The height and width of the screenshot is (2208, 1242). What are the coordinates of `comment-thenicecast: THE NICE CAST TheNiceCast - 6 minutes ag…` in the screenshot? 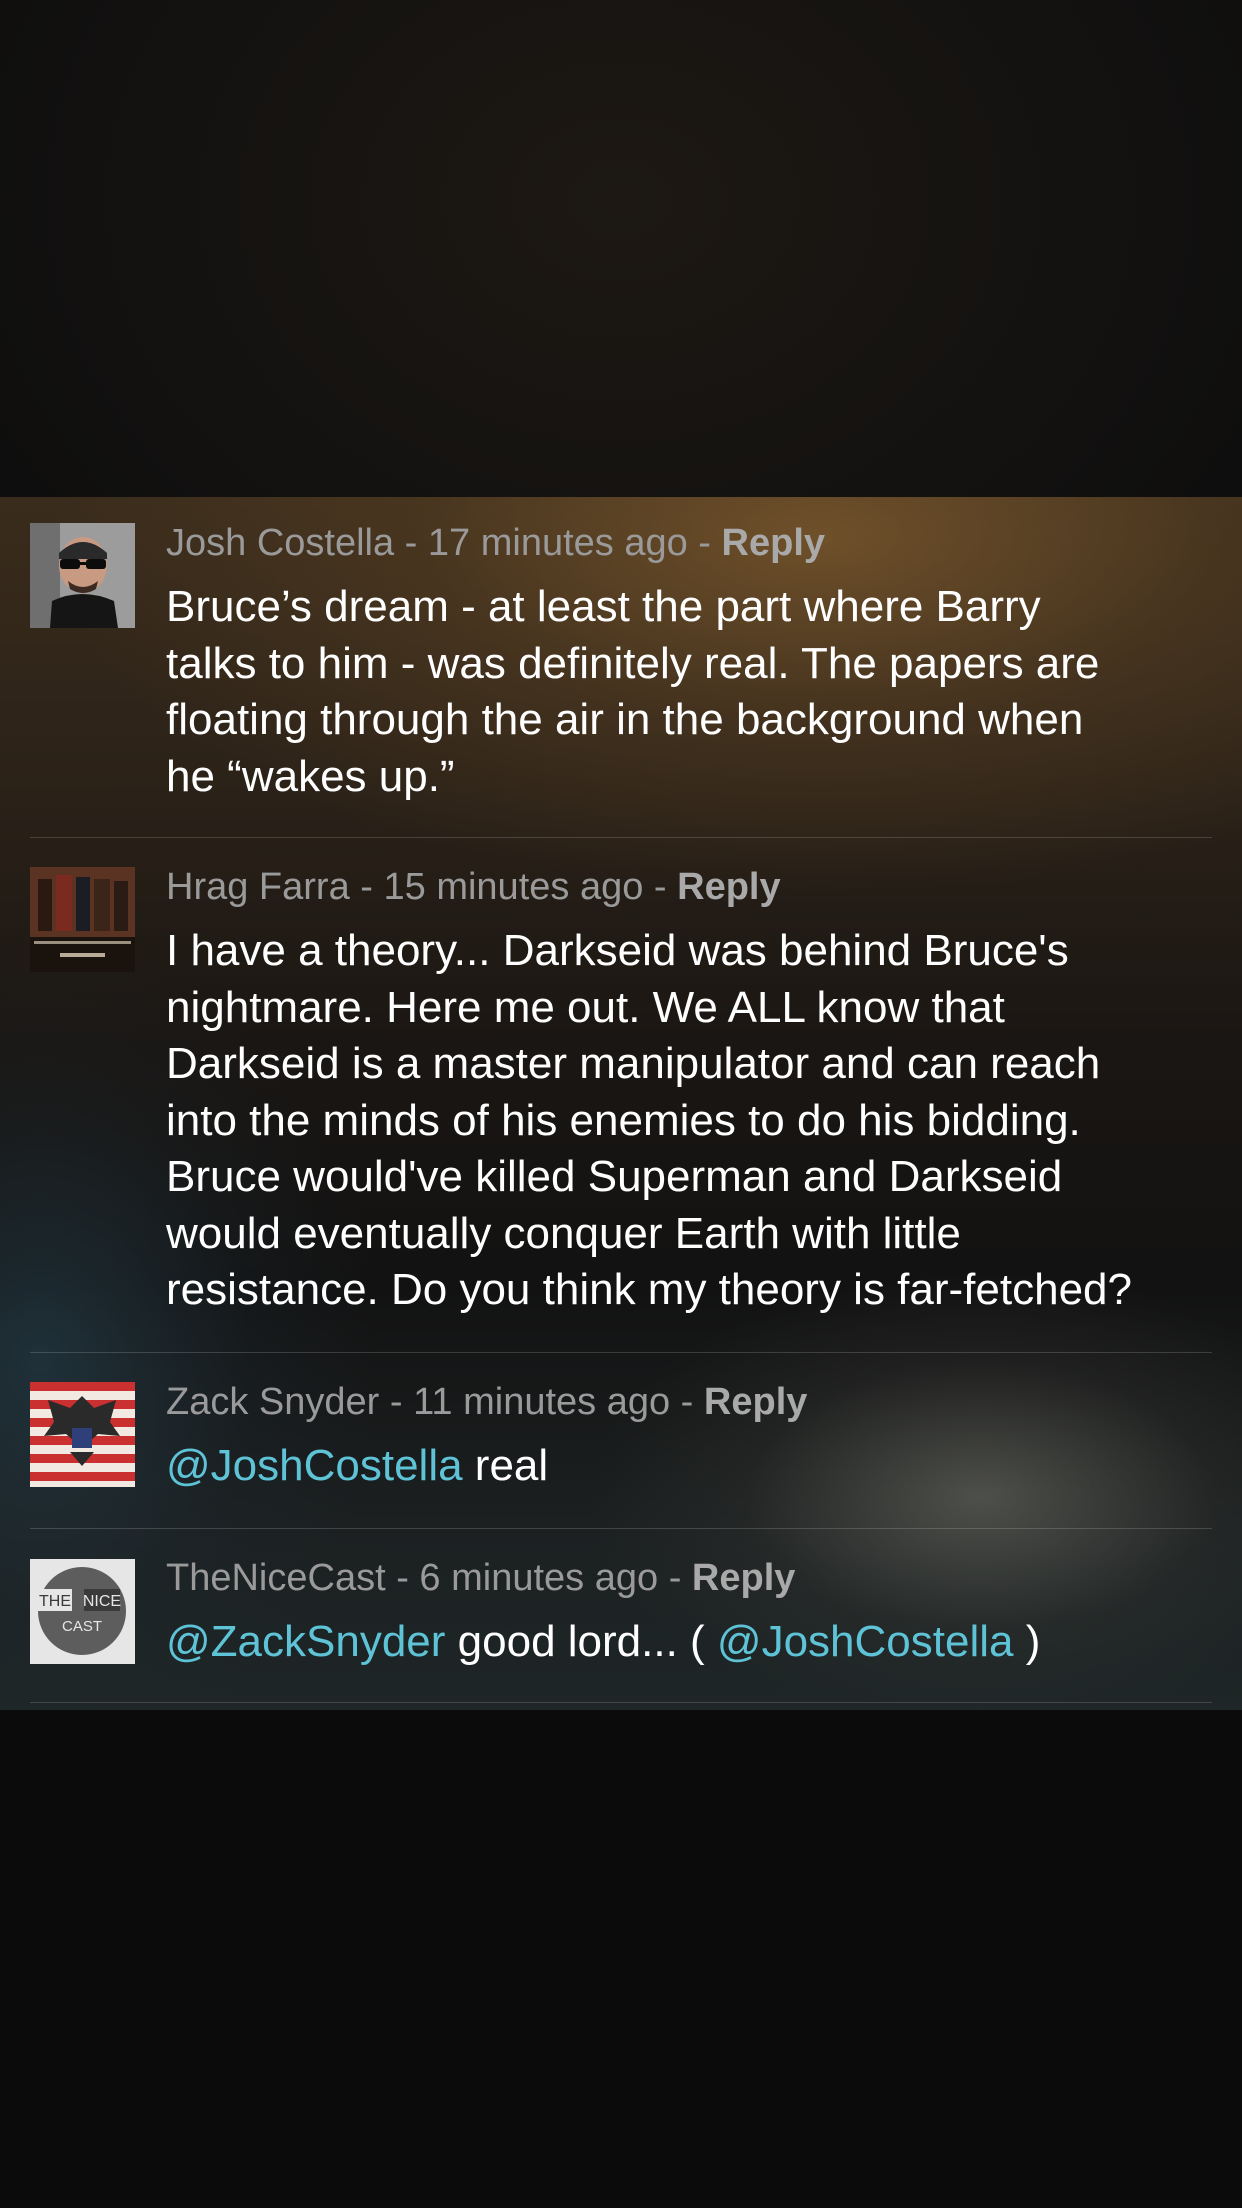 It's located at (621, 1615).